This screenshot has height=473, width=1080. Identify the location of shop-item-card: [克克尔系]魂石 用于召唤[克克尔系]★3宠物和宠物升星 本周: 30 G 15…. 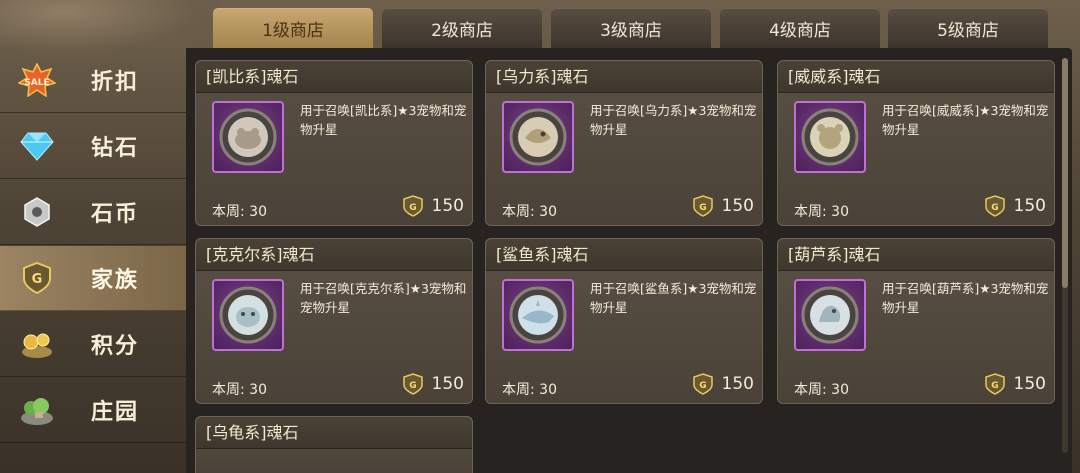
(334, 321).